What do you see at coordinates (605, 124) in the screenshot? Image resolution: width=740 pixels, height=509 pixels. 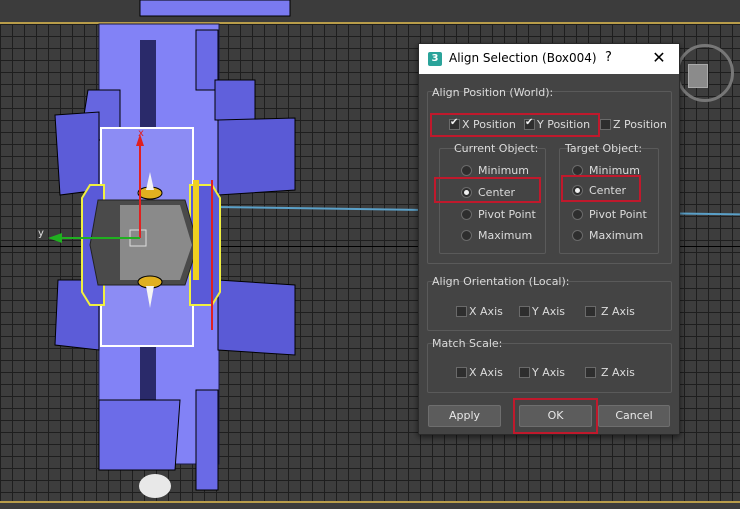 I see `z-position-checkbox` at bounding box center [605, 124].